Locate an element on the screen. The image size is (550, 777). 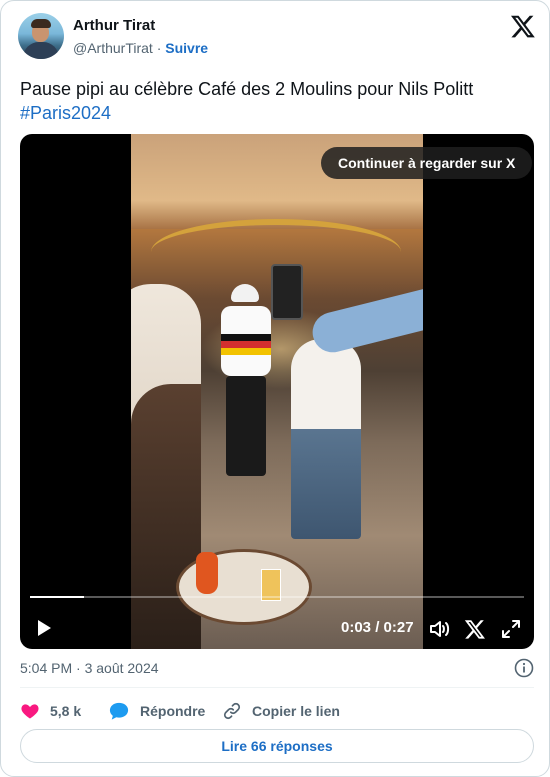
like-count: 5,8 k is located at coordinates (66, 711).